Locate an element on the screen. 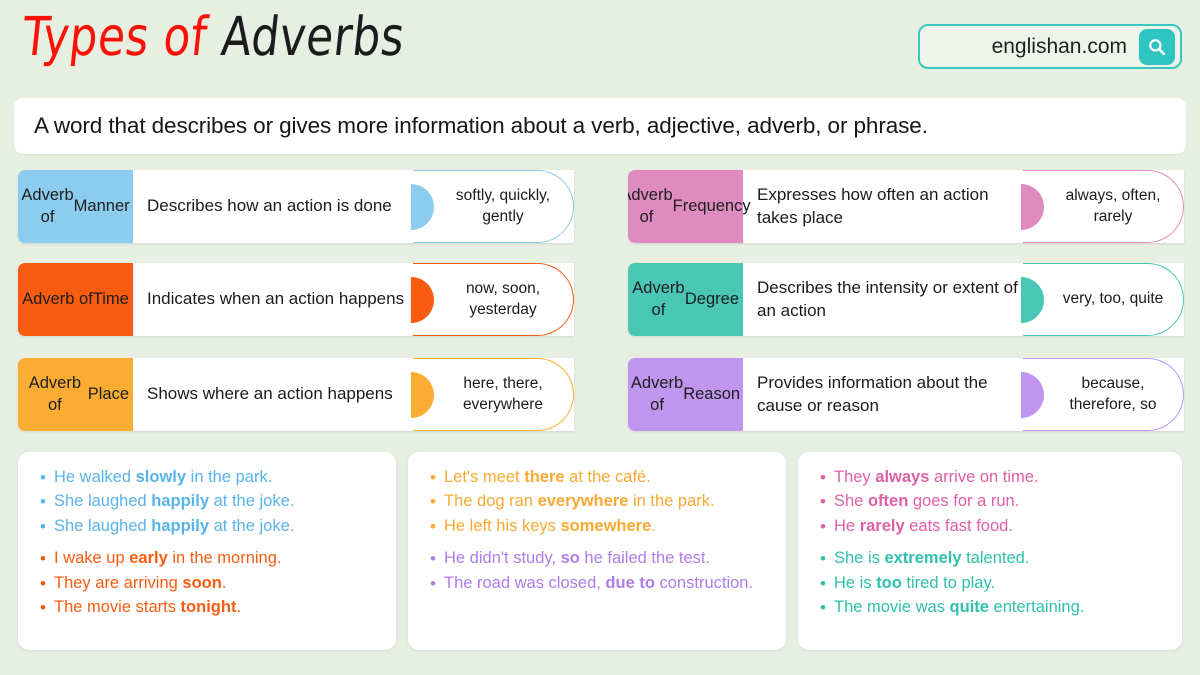 The image size is (1200, 675). adverb-card-label: Adverb of Time is located at coordinates (75, 299).